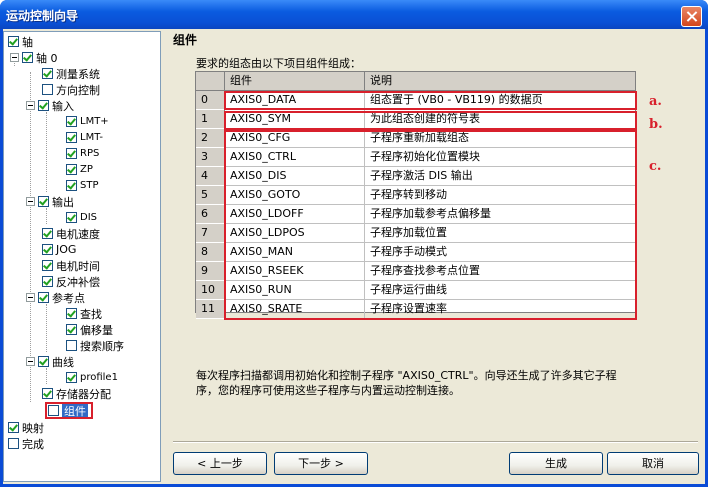 The width and height of the screenshot is (708, 487). What do you see at coordinates (430, 120) in the screenshot?
I see `annotation-box-b` at bounding box center [430, 120].